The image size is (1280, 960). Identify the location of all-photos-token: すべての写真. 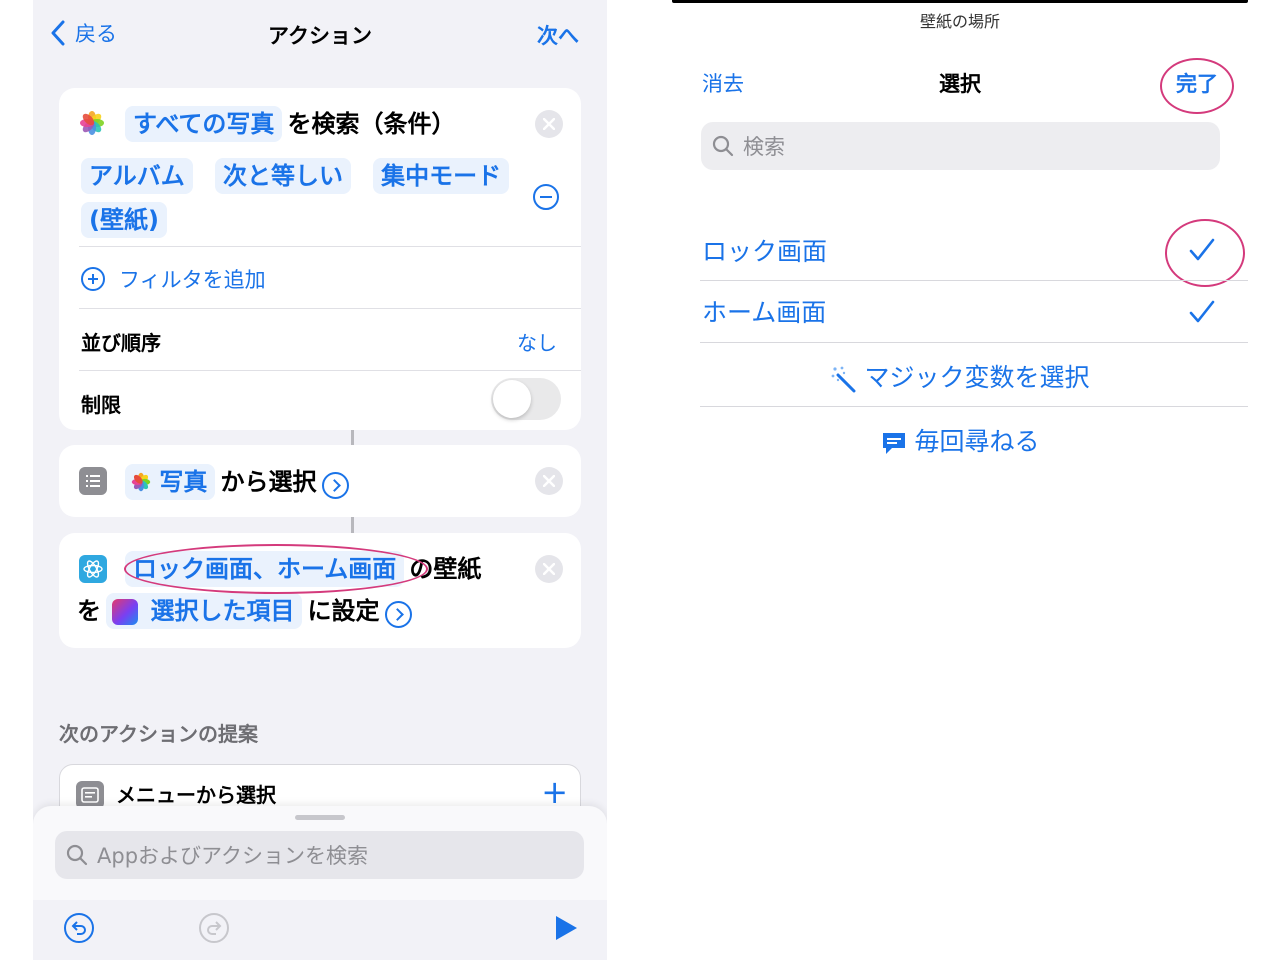
(204, 124).